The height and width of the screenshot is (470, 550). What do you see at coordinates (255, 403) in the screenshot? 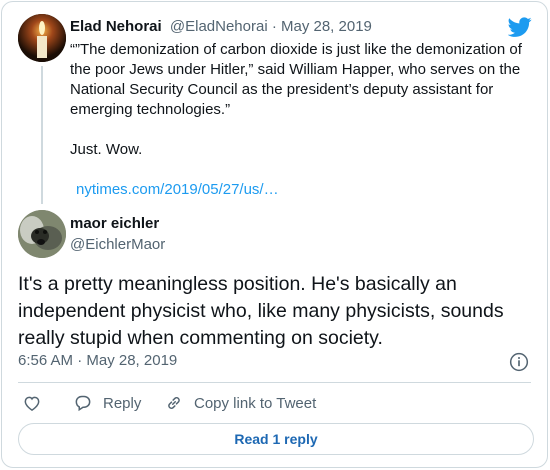
I see `copy-link-label: Copy link to Tweet` at bounding box center [255, 403].